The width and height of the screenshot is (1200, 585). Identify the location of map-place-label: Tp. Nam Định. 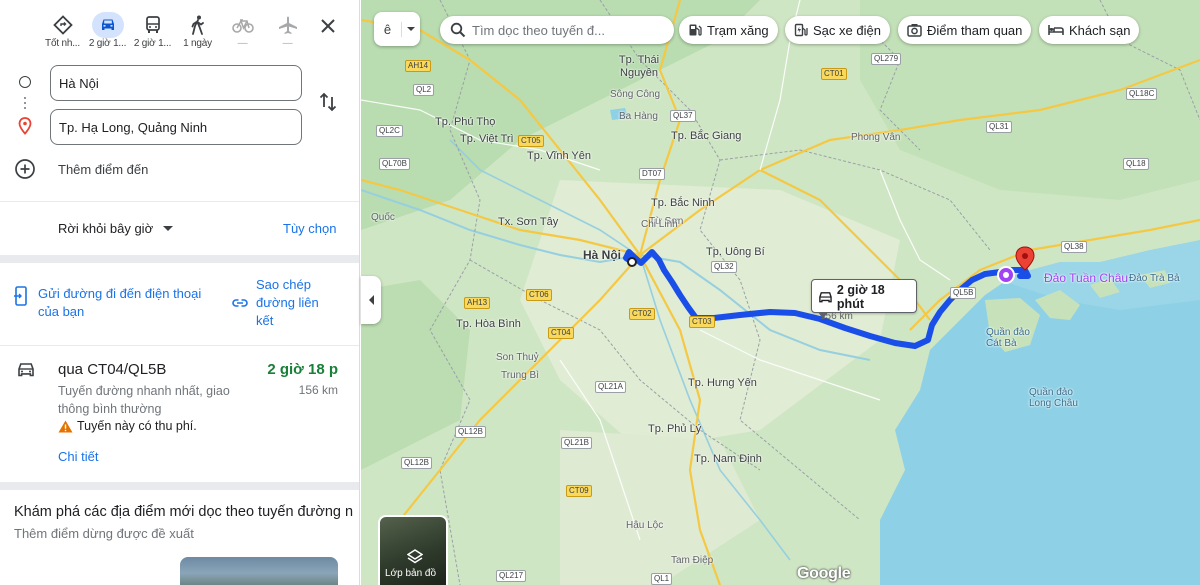
(728, 459).